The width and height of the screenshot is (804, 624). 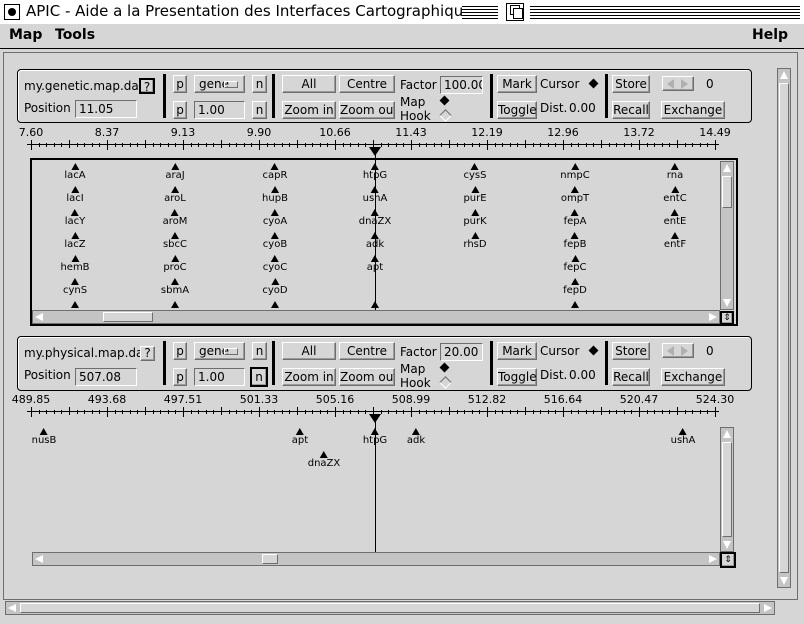 What do you see at coordinates (727, 235) in the screenshot?
I see `genetic-vertical-scrollbar` at bounding box center [727, 235].